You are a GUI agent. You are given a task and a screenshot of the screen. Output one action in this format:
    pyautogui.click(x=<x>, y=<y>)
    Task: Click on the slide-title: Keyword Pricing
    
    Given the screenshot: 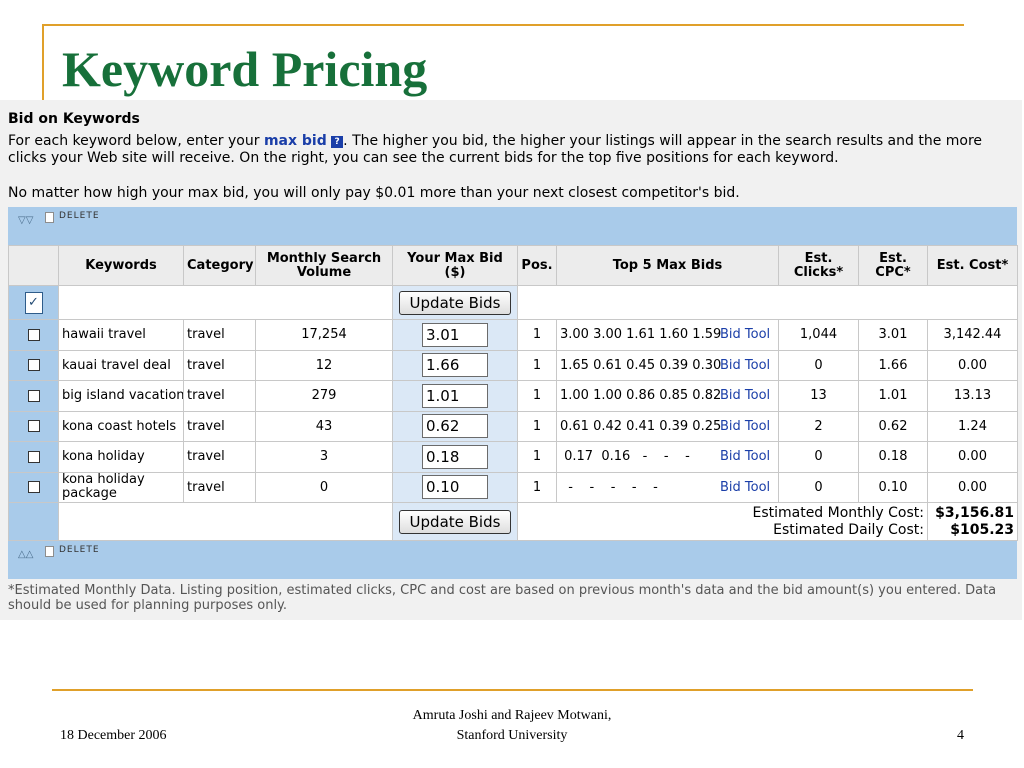 What is the action you would take?
    pyautogui.click(x=245, y=69)
    